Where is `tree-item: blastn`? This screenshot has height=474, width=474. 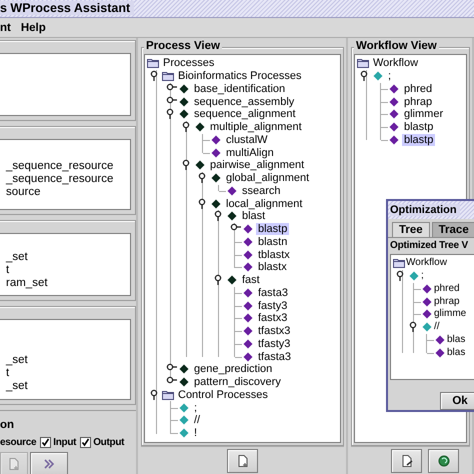
tree-item: blastn is located at coordinates (273, 242).